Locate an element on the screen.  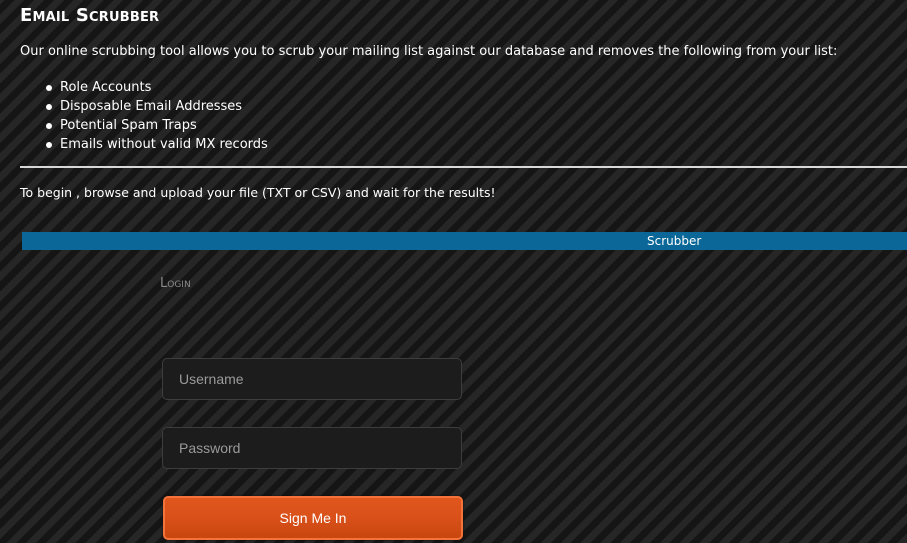
feature-item-disposable-emails: Disposable Email Addresses is located at coordinates (144, 106).